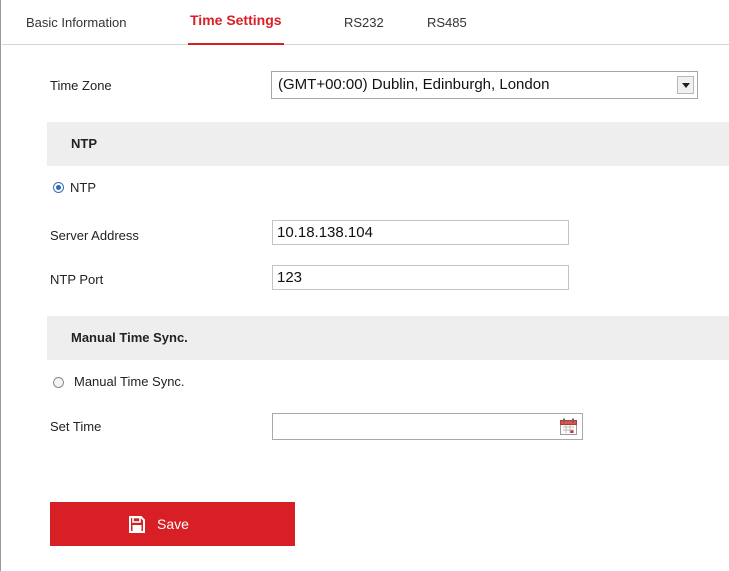 The width and height of the screenshot is (729, 571). Describe the element at coordinates (58, 382) in the screenshot. I see `manual-sync-radio` at that location.